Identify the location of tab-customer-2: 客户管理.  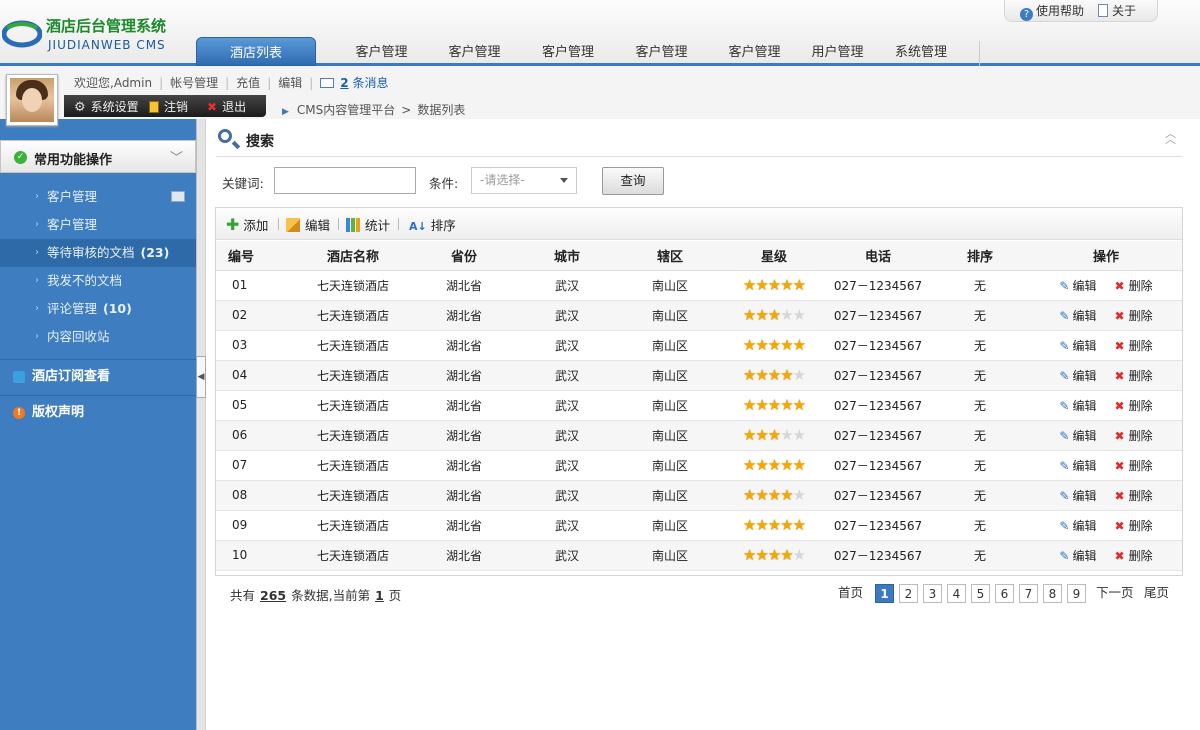
(474, 51).